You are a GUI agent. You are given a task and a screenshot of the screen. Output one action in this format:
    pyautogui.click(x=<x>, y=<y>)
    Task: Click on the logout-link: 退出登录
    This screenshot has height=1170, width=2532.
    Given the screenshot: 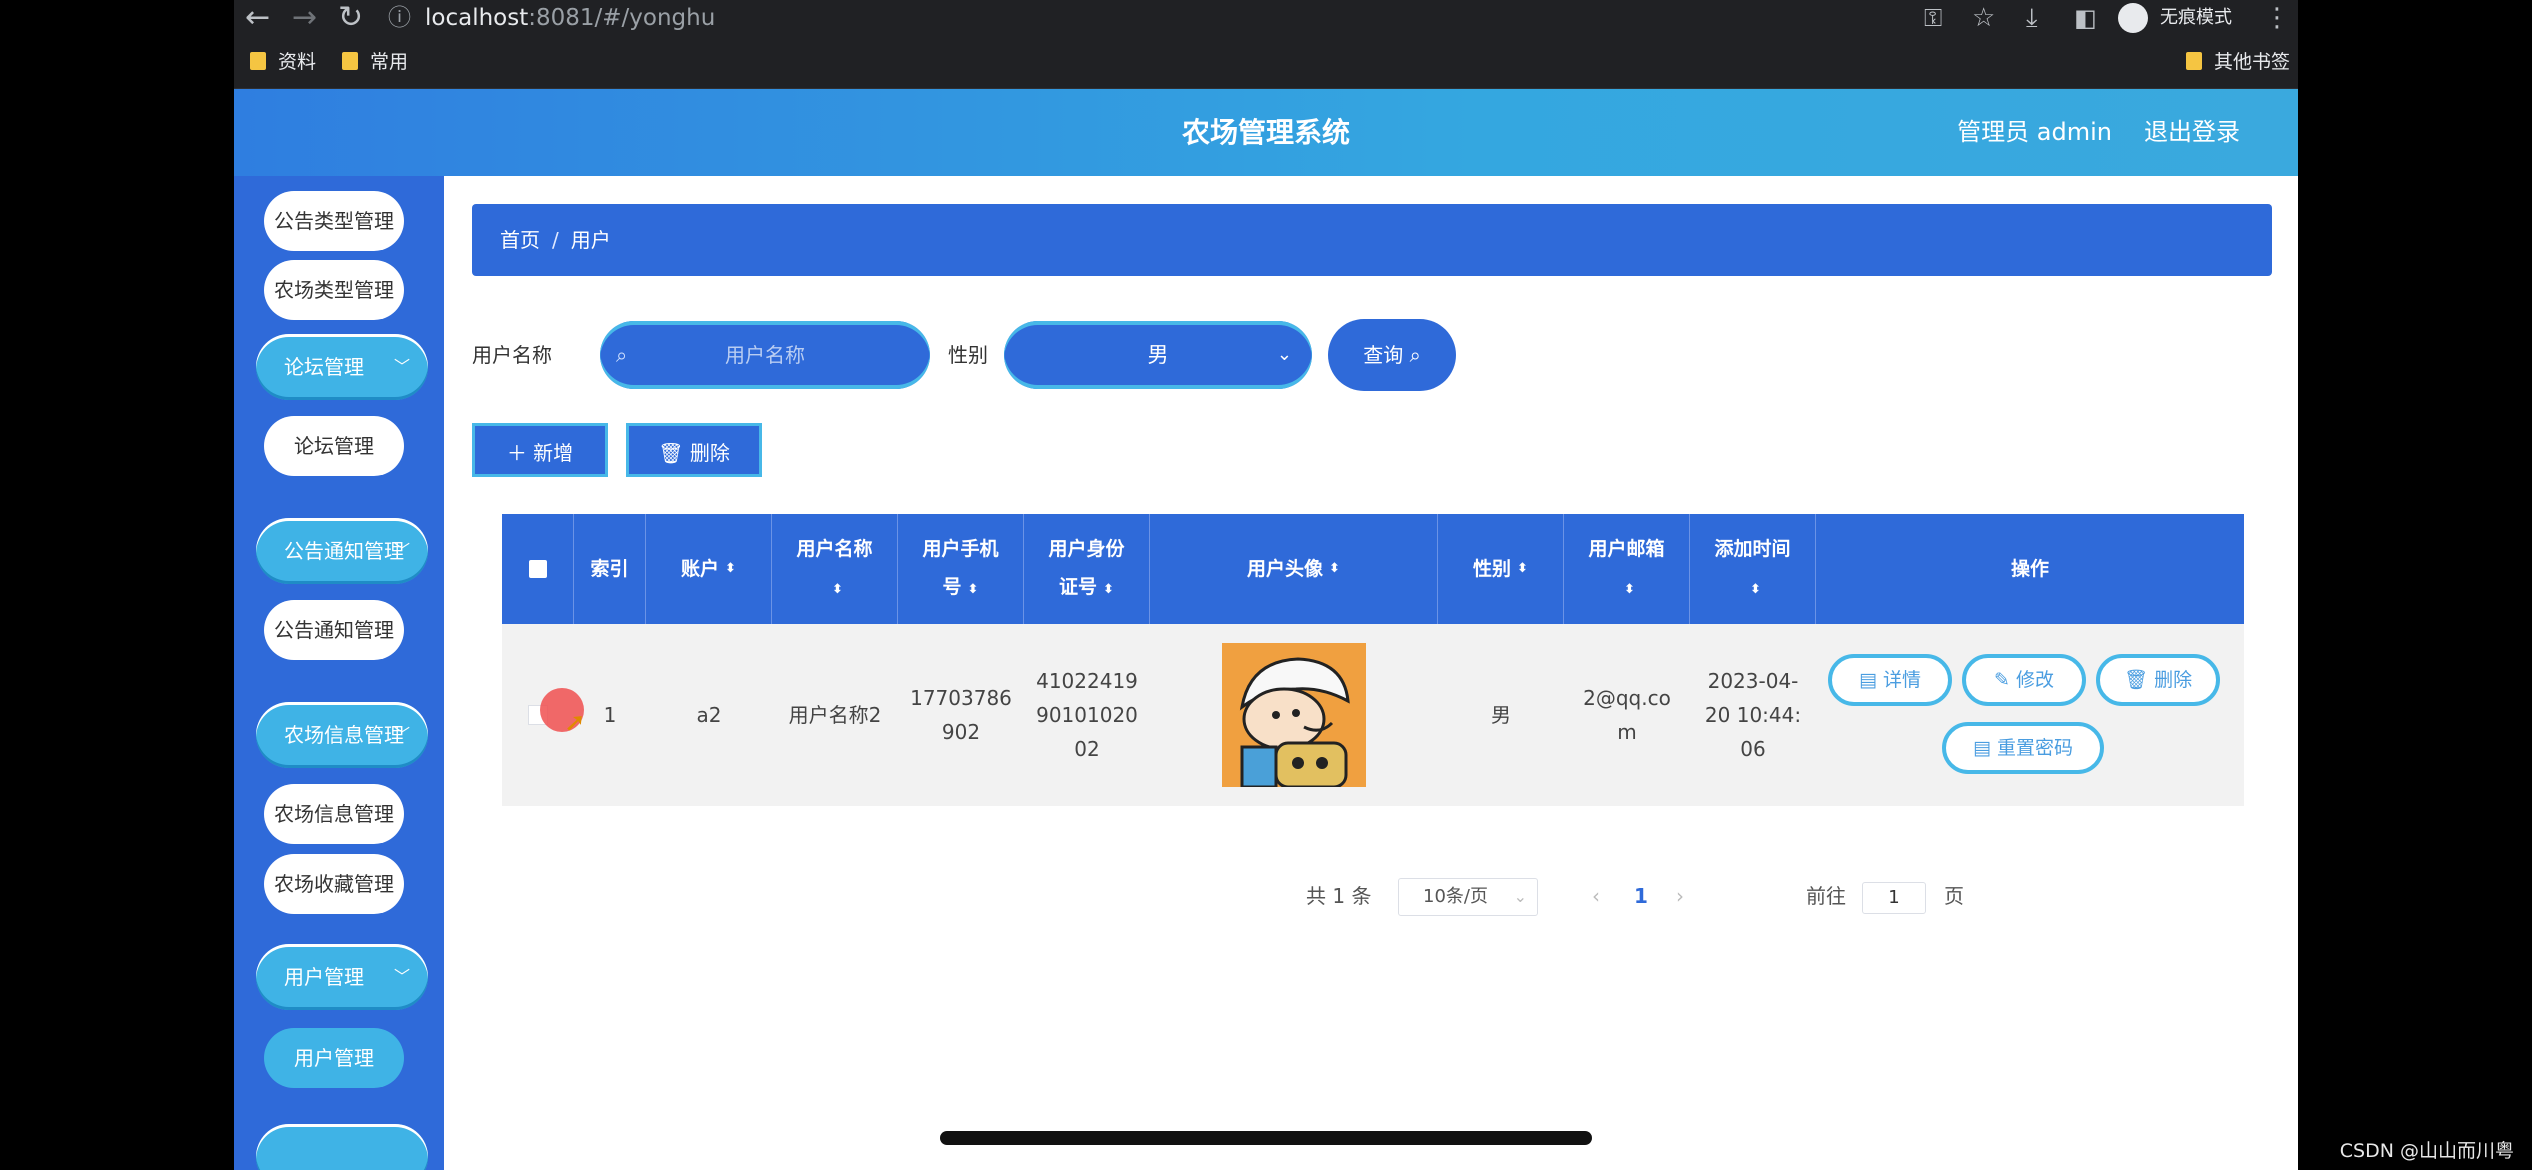 What is the action you would take?
    pyautogui.click(x=2192, y=132)
    